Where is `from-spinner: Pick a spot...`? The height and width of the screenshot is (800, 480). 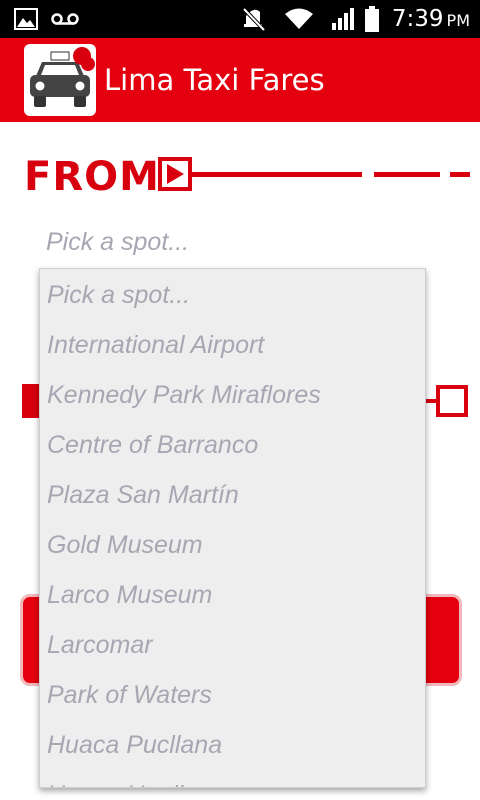
from-spinner: Pick a spot... is located at coordinates (117, 242).